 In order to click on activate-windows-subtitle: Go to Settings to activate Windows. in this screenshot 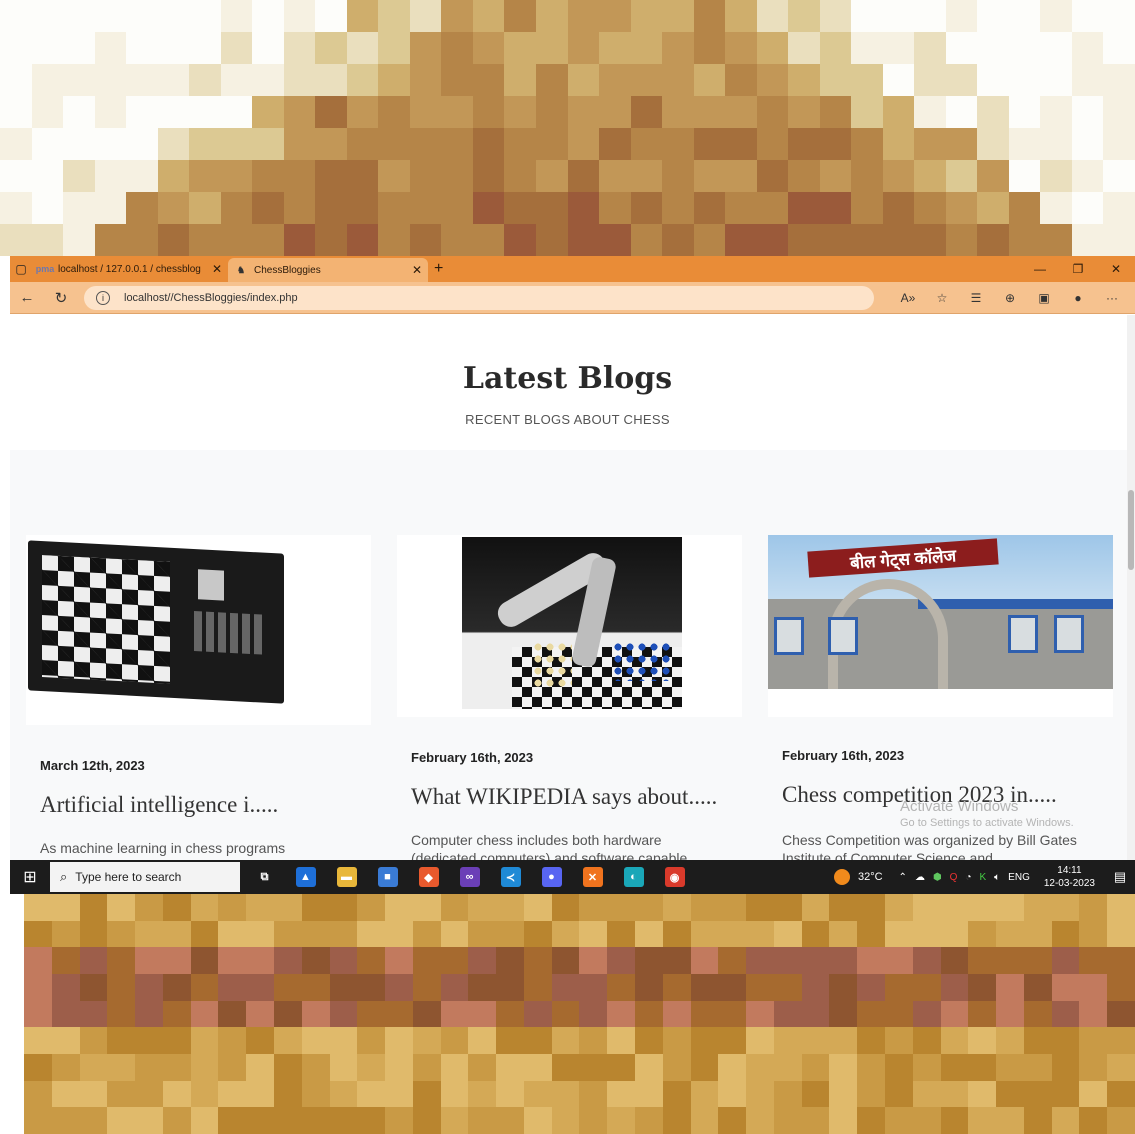, I will do `click(987, 823)`.